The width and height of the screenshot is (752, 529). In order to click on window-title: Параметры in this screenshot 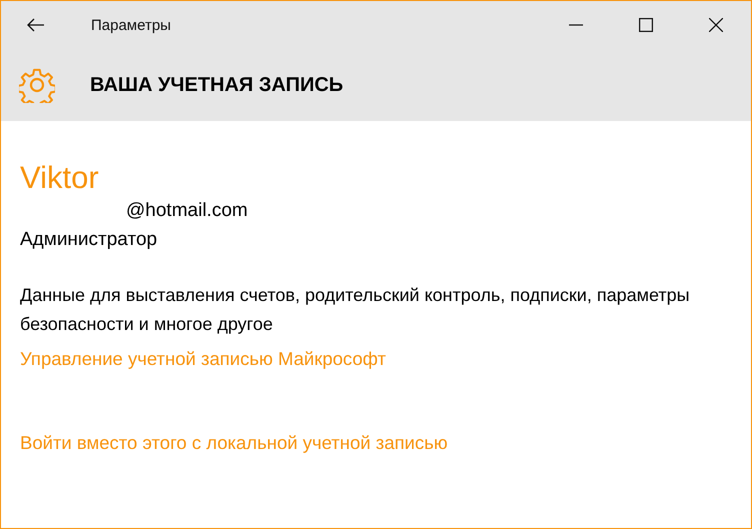, I will do `click(131, 25)`.